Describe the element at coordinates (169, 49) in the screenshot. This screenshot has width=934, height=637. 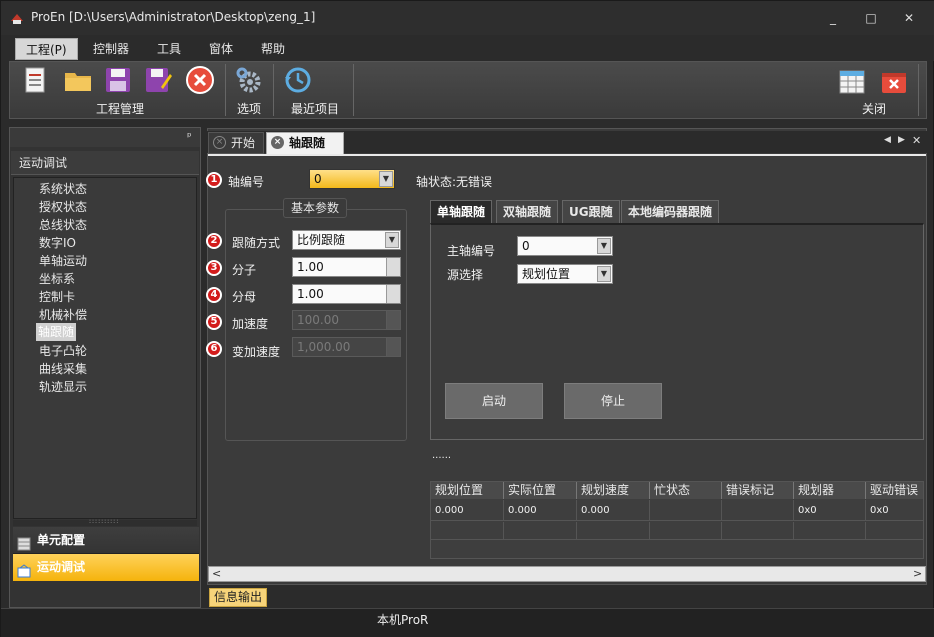
I see `menu-tools: 工具` at that location.